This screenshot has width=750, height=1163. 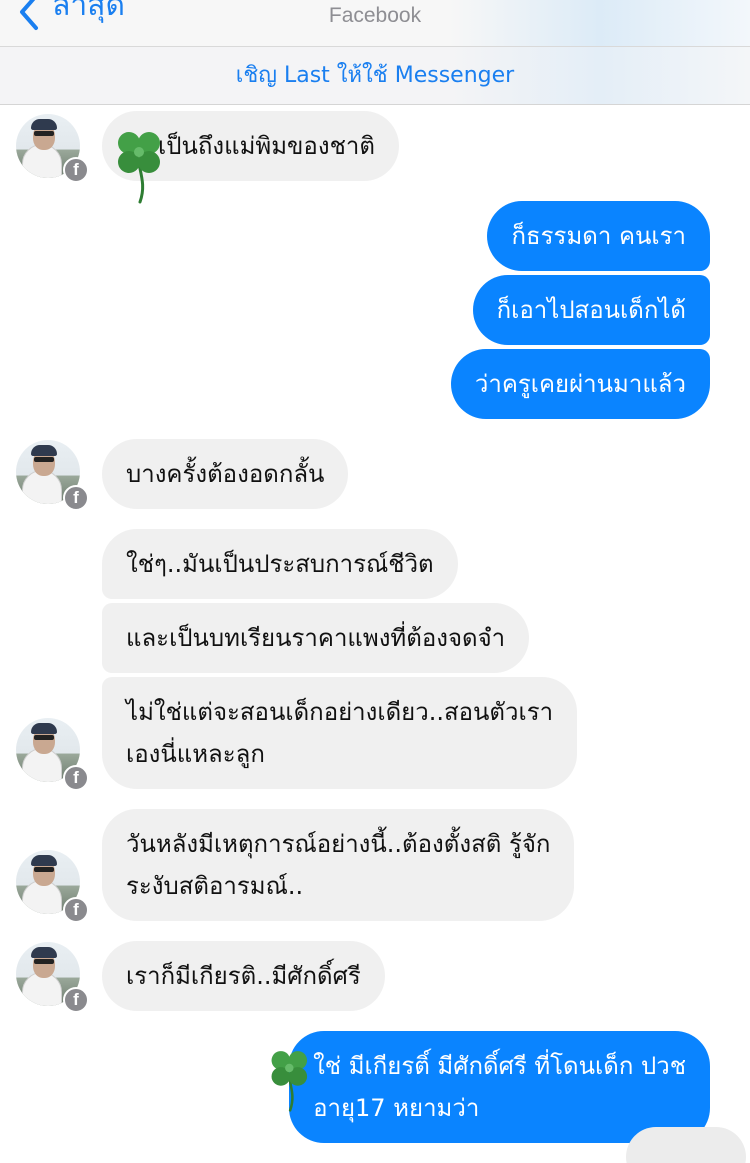 I want to click on message-text: และเป็นบทเรียนราคาแพงที่ต้องจดจำ, so click(x=316, y=638).